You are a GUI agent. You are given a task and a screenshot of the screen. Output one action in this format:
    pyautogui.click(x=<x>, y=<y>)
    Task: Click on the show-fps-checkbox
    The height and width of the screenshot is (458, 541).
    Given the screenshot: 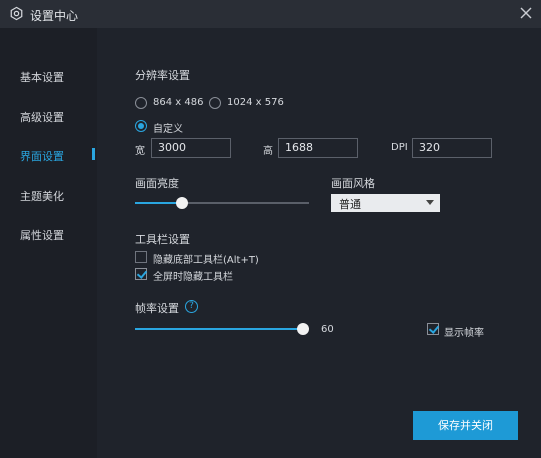 What is the action you would take?
    pyautogui.click(x=433, y=329)
    